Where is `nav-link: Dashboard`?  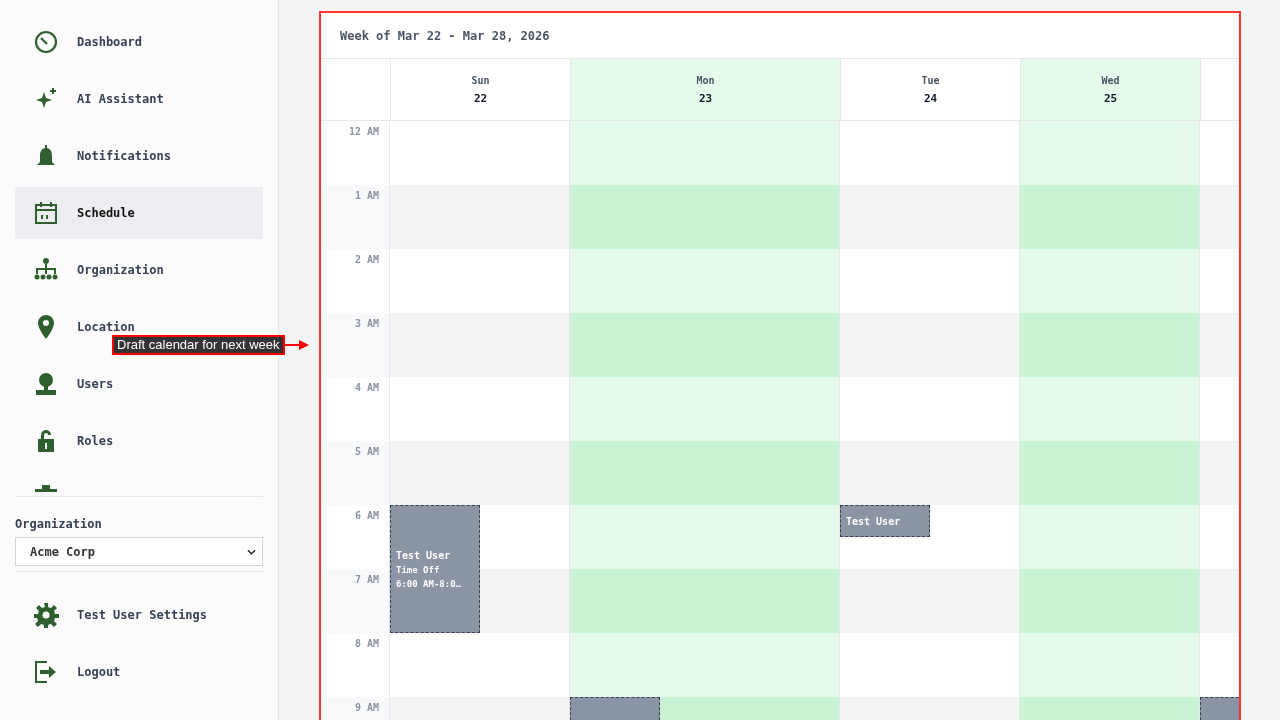
nav-link: Dashboard is located at coordinates (110, 42).